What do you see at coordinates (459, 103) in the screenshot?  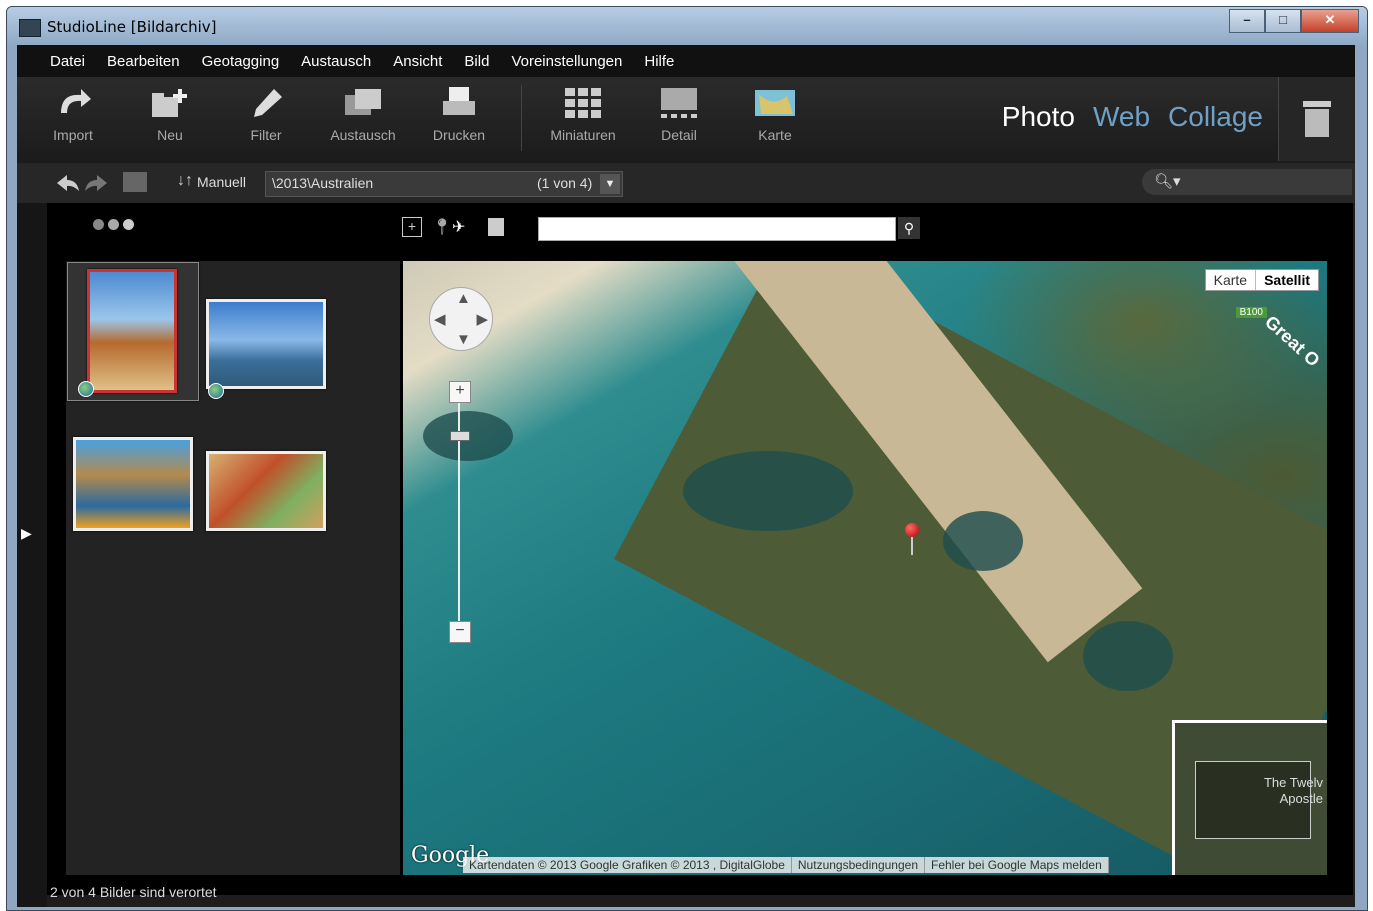 I see `print-icon` at bounding box center [459, 103].